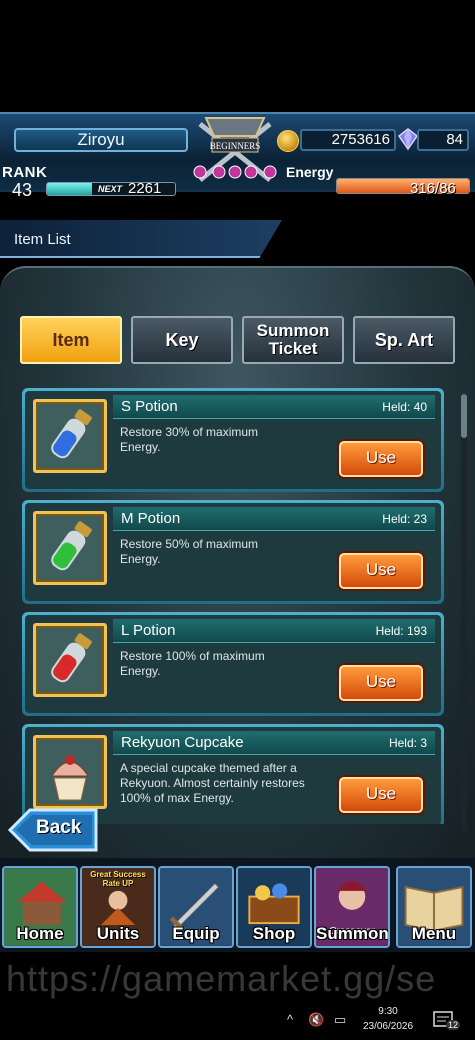 The width and height of the screenshot is (475, 1040). Describe the element at coordinates (69, 189) in the screenshot. I see `exp-bar-fill` at that location.